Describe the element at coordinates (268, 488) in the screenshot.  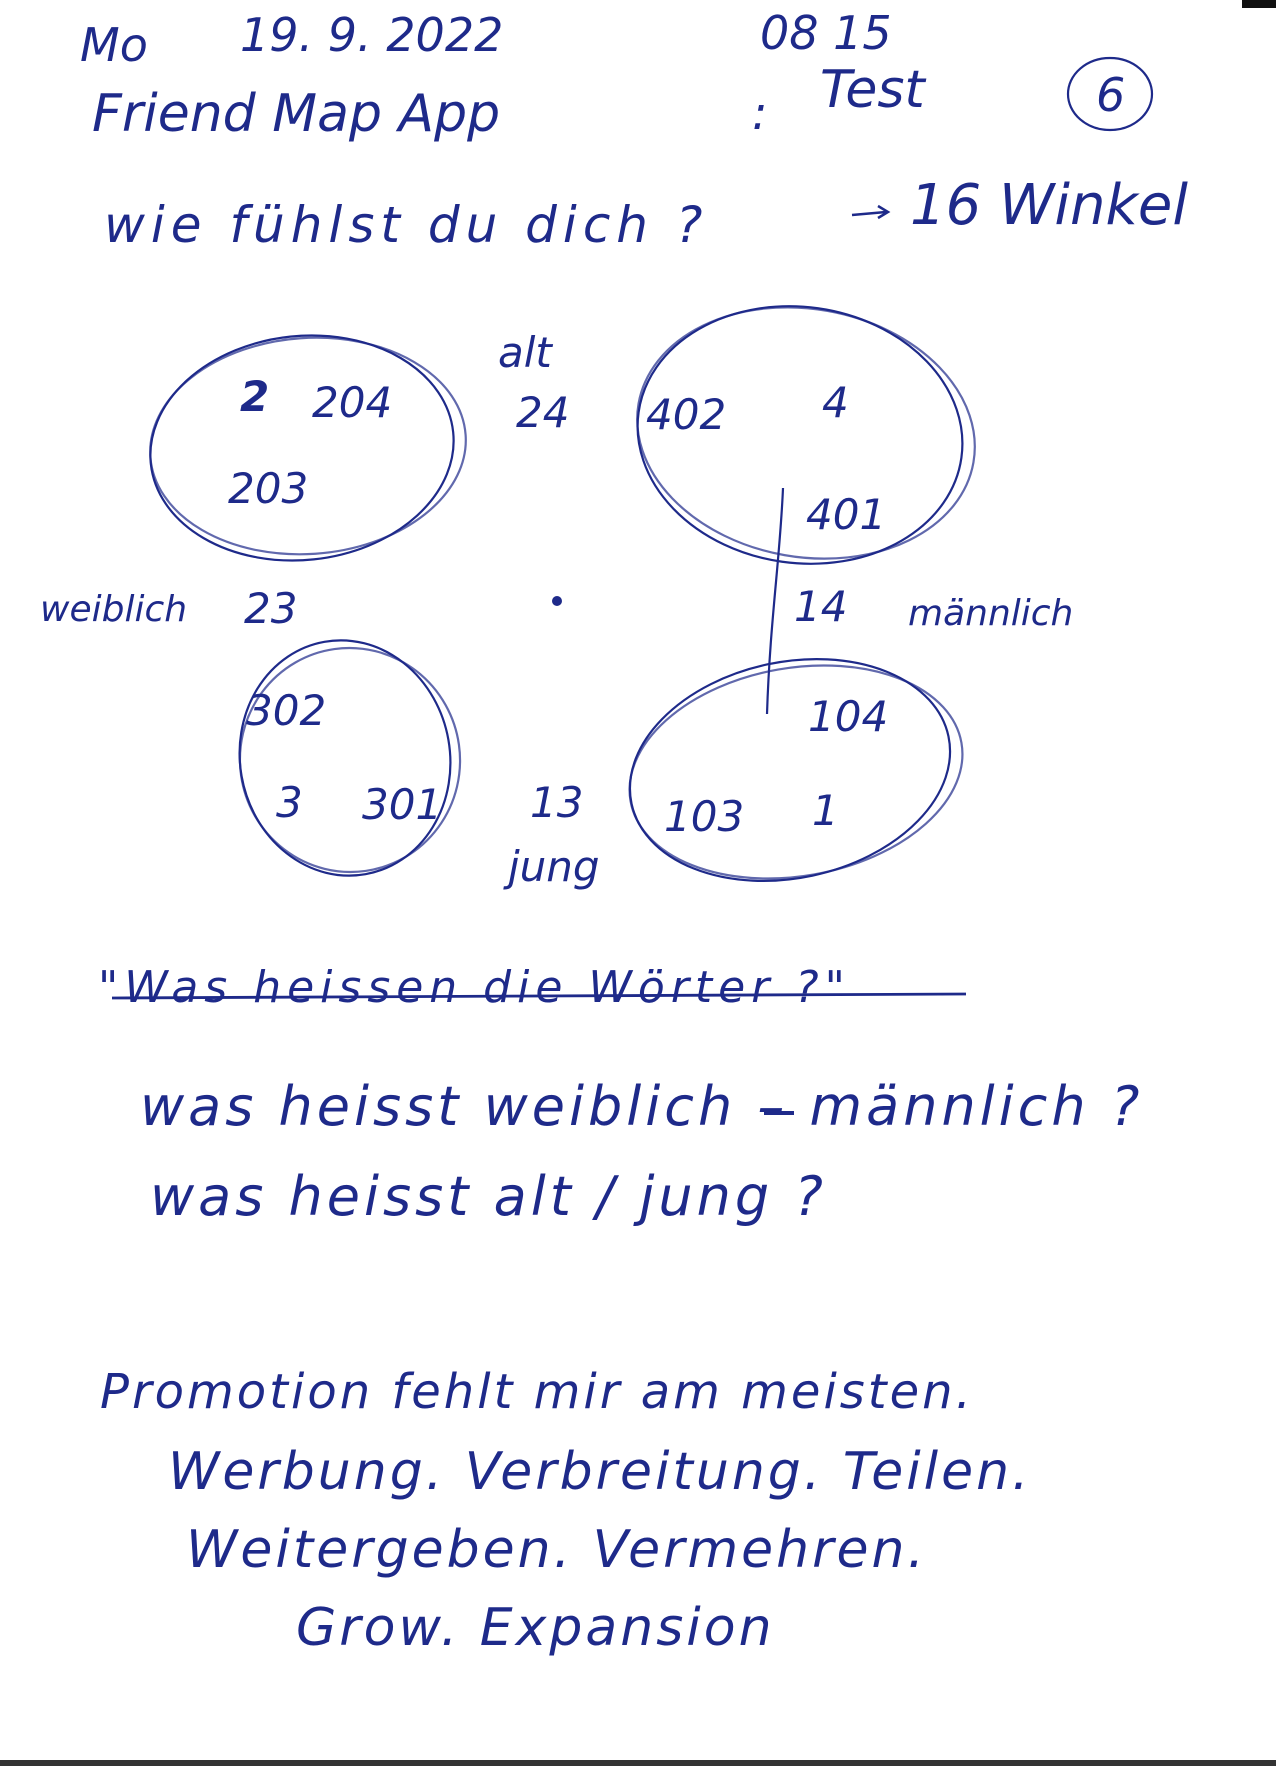
I see `tl-value-b: 203` at that location.